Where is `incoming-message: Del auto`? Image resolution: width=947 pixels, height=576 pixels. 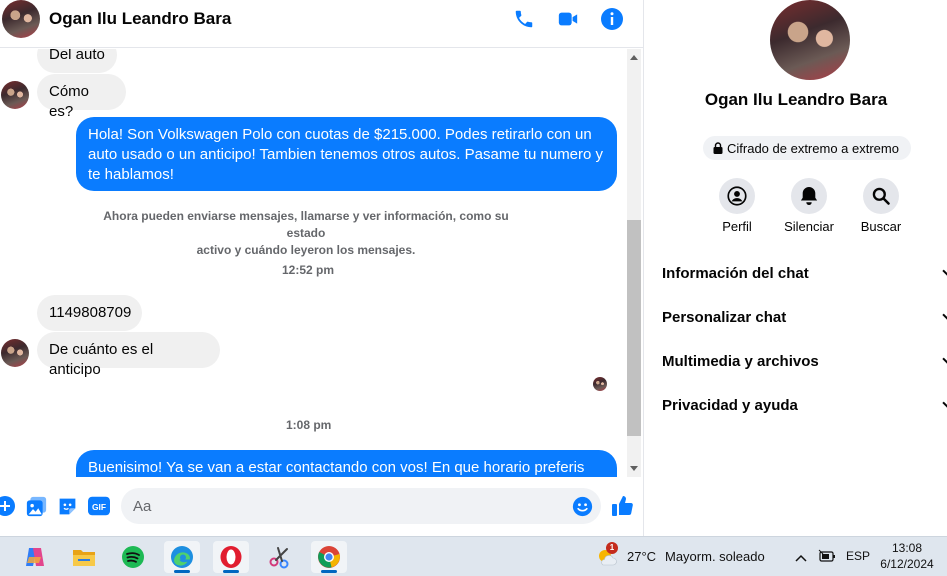 incoming-message: Del auto is located at coordinates (77, 61).